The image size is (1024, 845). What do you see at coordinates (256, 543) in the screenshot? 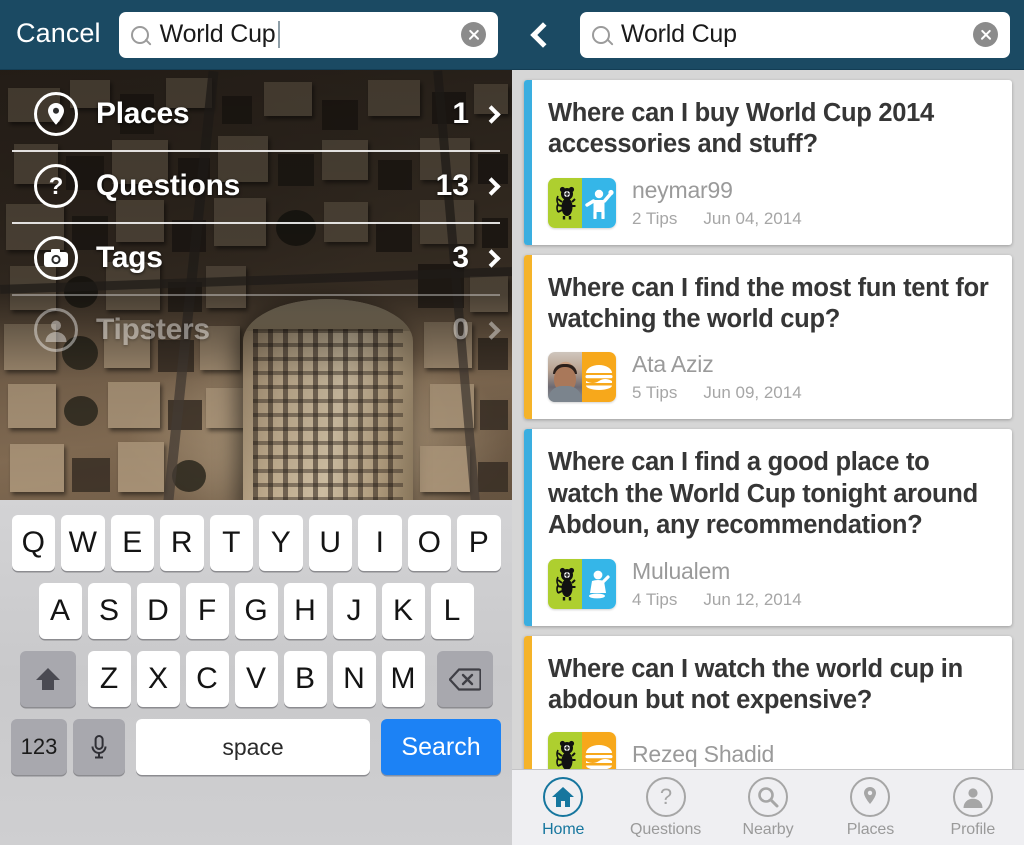
I see `keyboard-row-1: Q W E R T Y U I O P` at bounding box center [256, 543].